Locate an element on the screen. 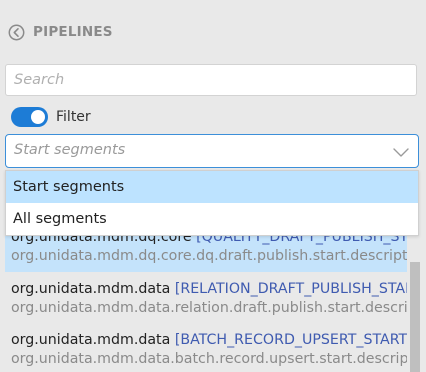  back-arrow-circle-icon is located at coordinates (16, 32).